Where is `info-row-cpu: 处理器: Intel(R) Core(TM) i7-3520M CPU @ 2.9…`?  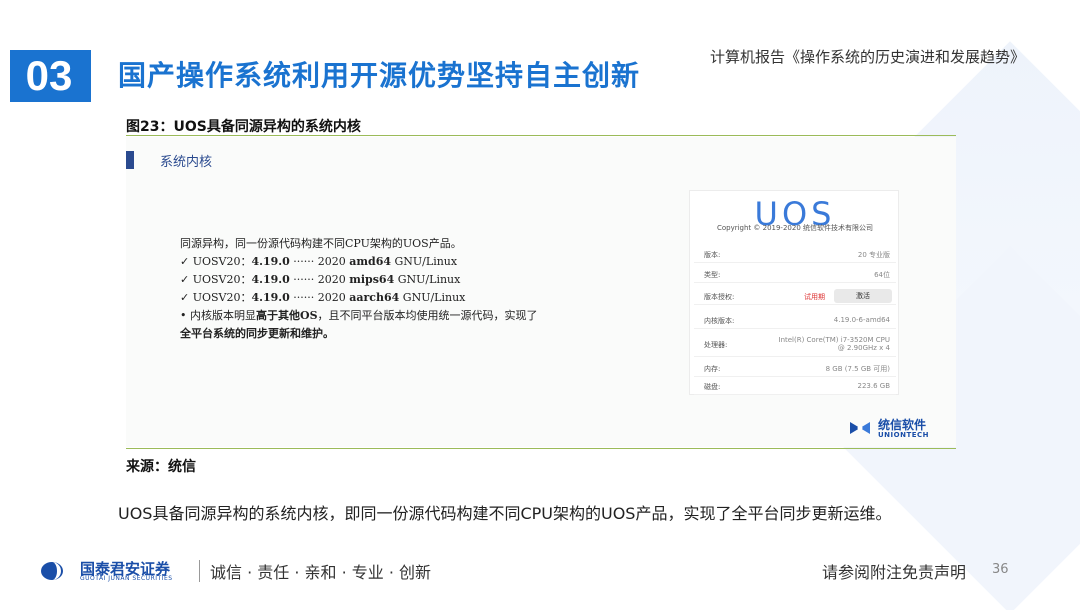
info-row-cpu: 处理器: Intel(R) Core(TM) i7-3520M CPU @ 2.9… is located at coordinates (795, 346).